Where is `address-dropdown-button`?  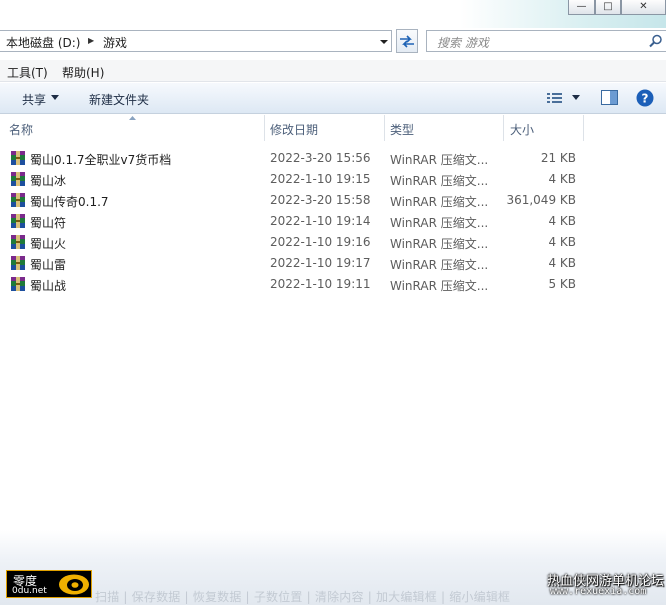 address-dropdown-button is located at coordinates (384, 41).